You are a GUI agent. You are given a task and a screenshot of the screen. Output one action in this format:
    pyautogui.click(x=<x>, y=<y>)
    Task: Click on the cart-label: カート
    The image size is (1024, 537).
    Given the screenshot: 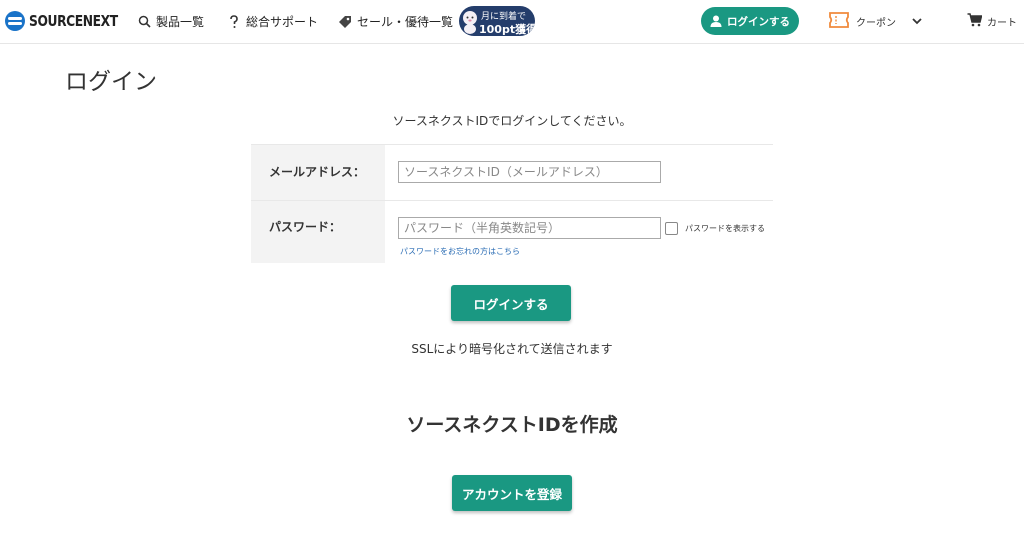 What is the action you would take?
    pyautogui.click(x=1002, y=23)
    